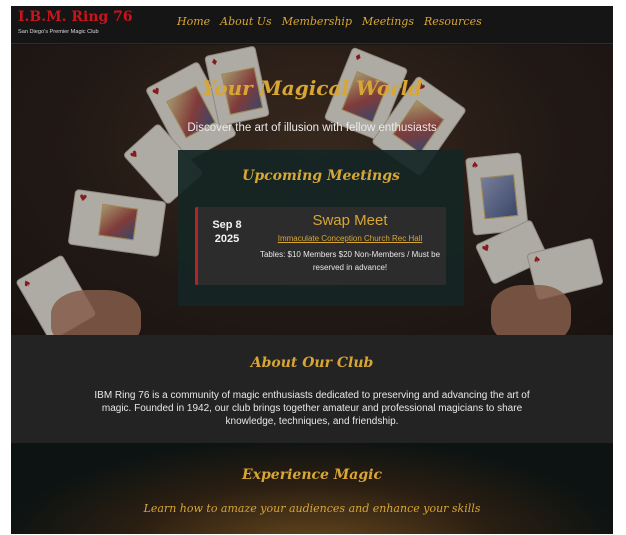  Describe the element at coordinates (388, 21) in the screenshot. I see `nav-meetings: Meetings` at that location.